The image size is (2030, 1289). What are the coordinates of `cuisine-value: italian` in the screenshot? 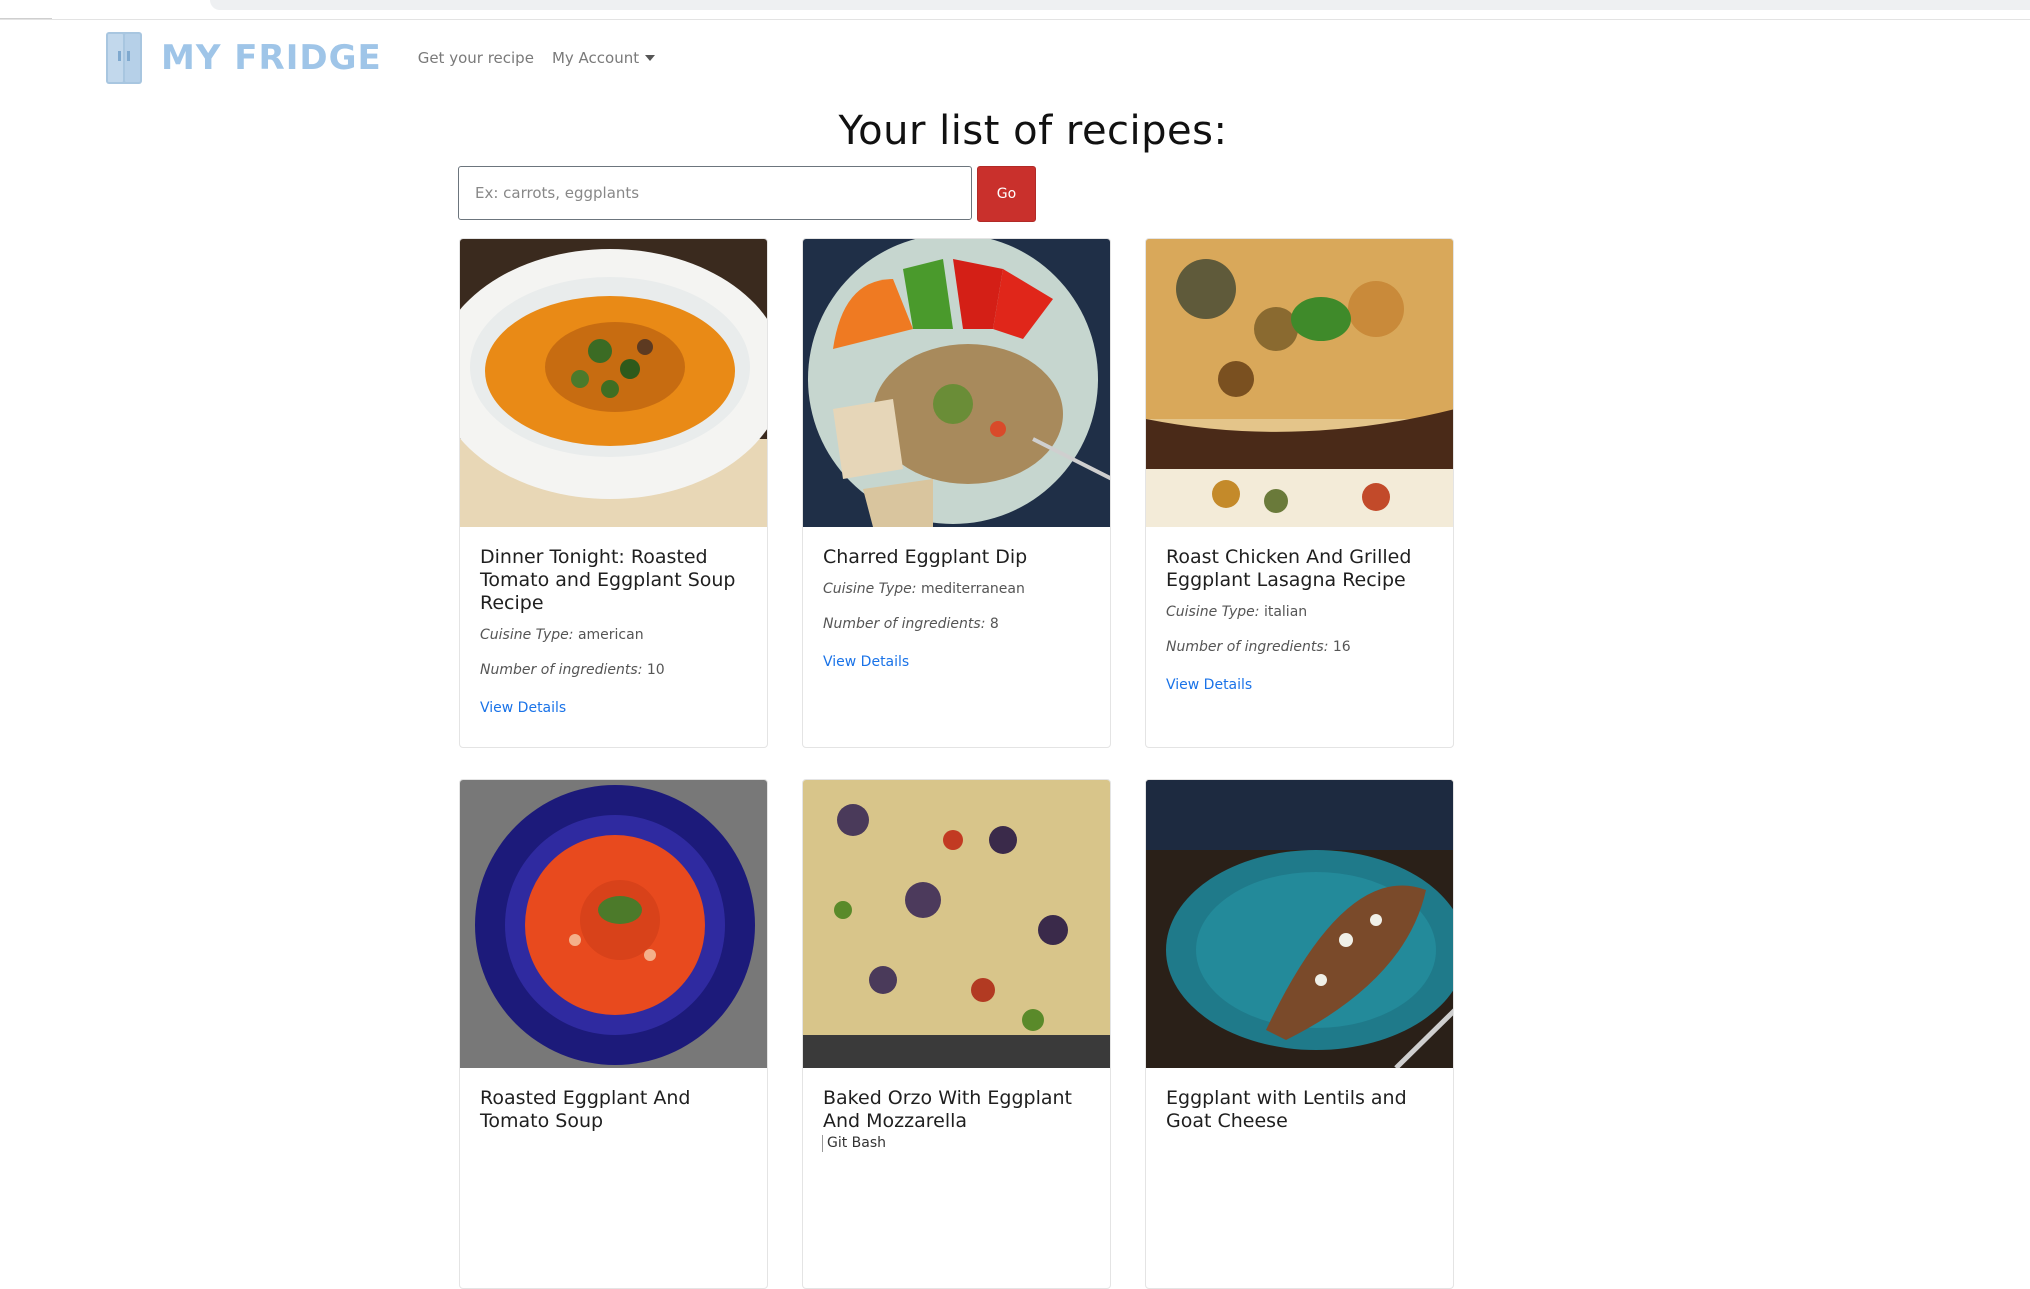 It's located at (1285, 612).